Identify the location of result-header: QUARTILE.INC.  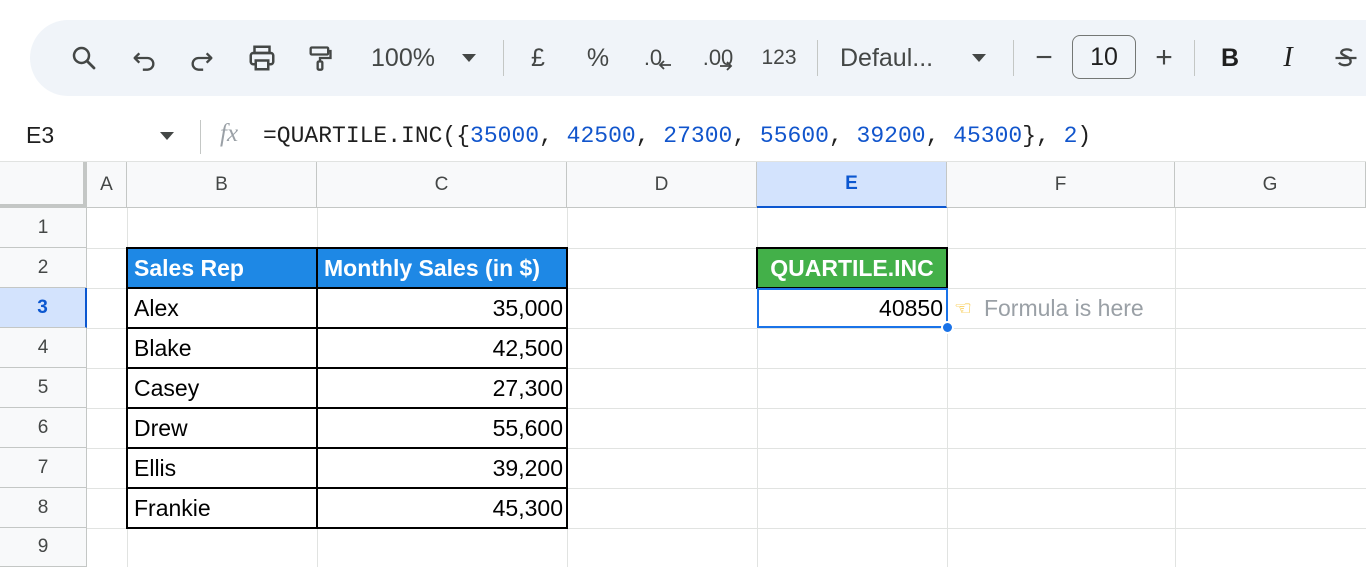
(852, 268).